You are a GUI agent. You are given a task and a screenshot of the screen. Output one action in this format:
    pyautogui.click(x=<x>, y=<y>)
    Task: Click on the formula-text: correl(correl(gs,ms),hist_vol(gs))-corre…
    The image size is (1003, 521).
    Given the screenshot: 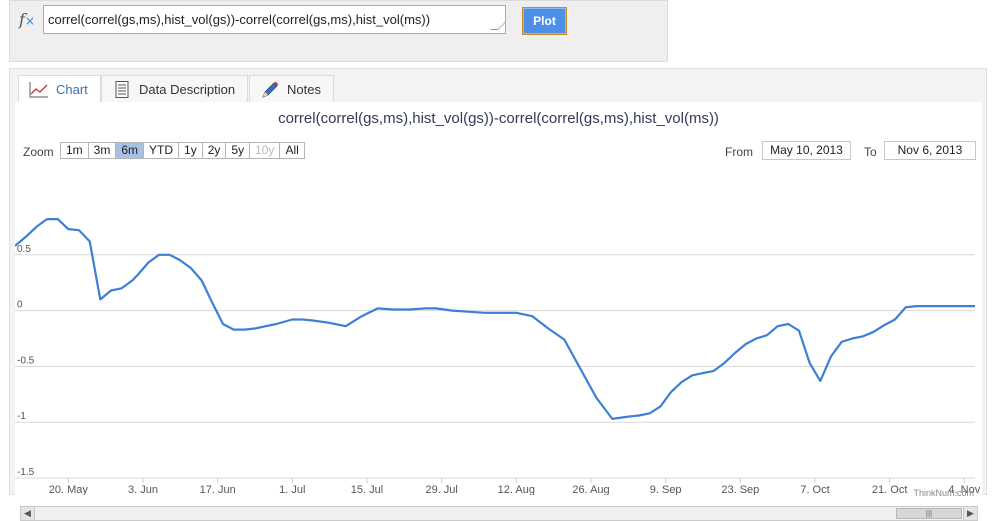 What is the action you would take?
    pyautogui.click(x=239, y=19)
    